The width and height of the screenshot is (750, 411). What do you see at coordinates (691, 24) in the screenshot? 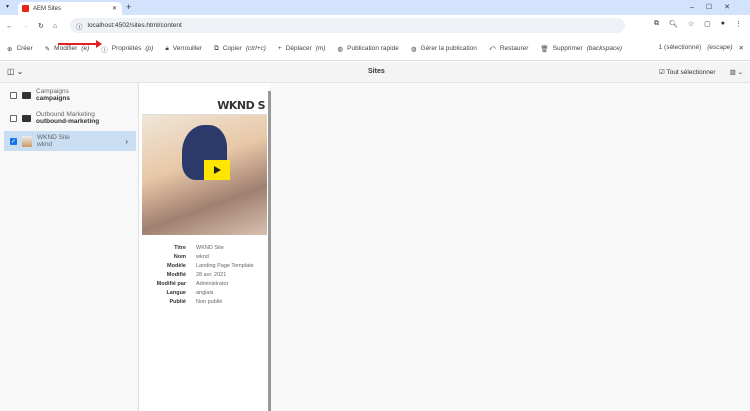
I see `star-icon: ☆` at bounding box center [691, 24].